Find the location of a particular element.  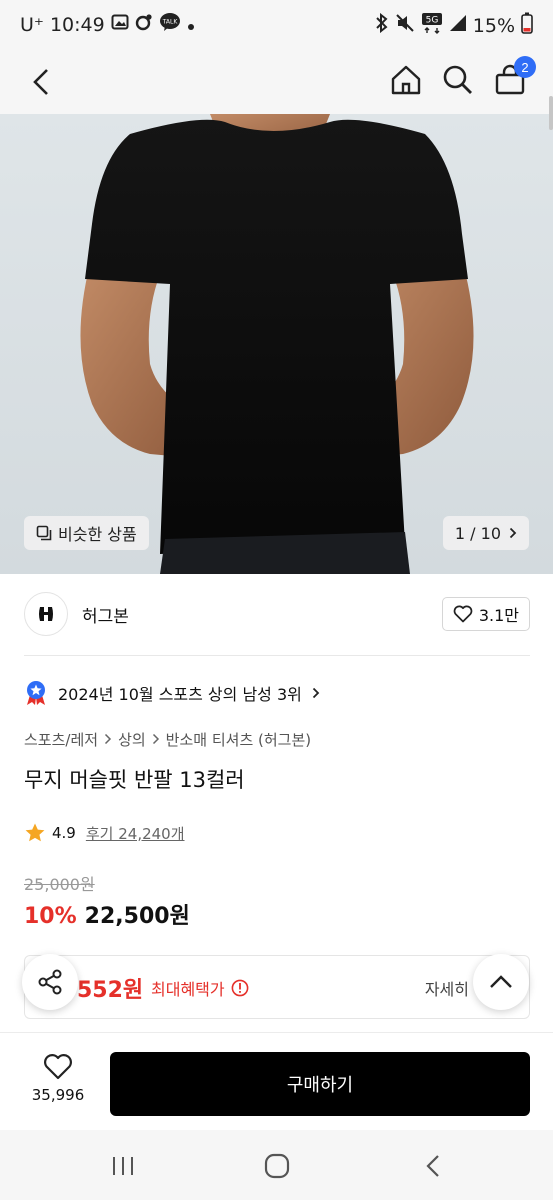

recent-apps-button is located at coordinates (123, 1166).